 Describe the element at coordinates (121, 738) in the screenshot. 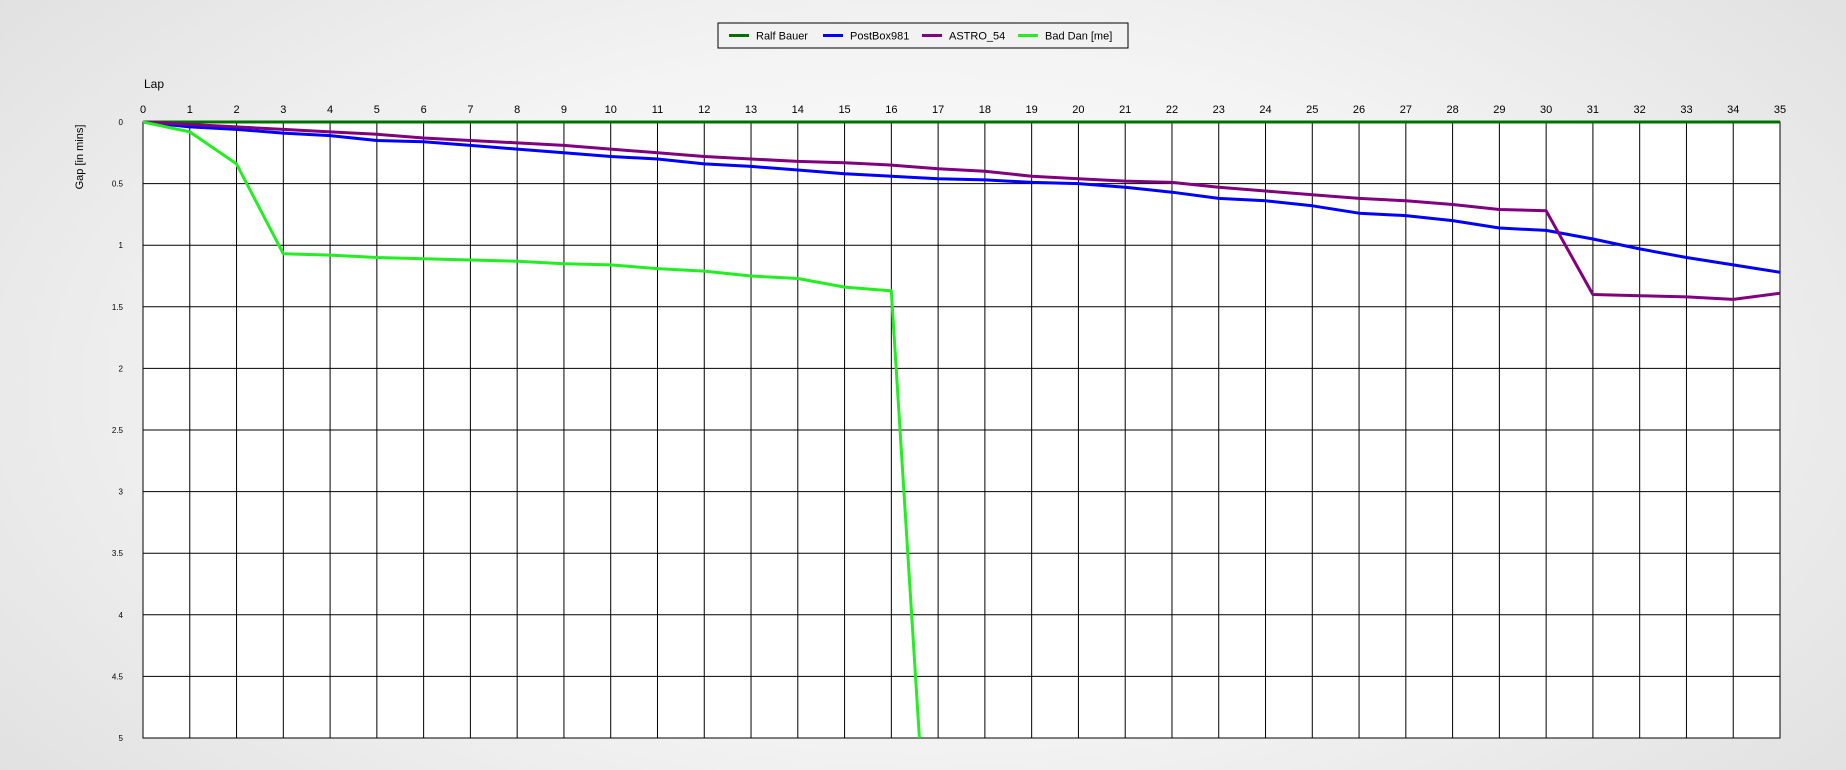

I see `y-tick-label: 5` at that location.